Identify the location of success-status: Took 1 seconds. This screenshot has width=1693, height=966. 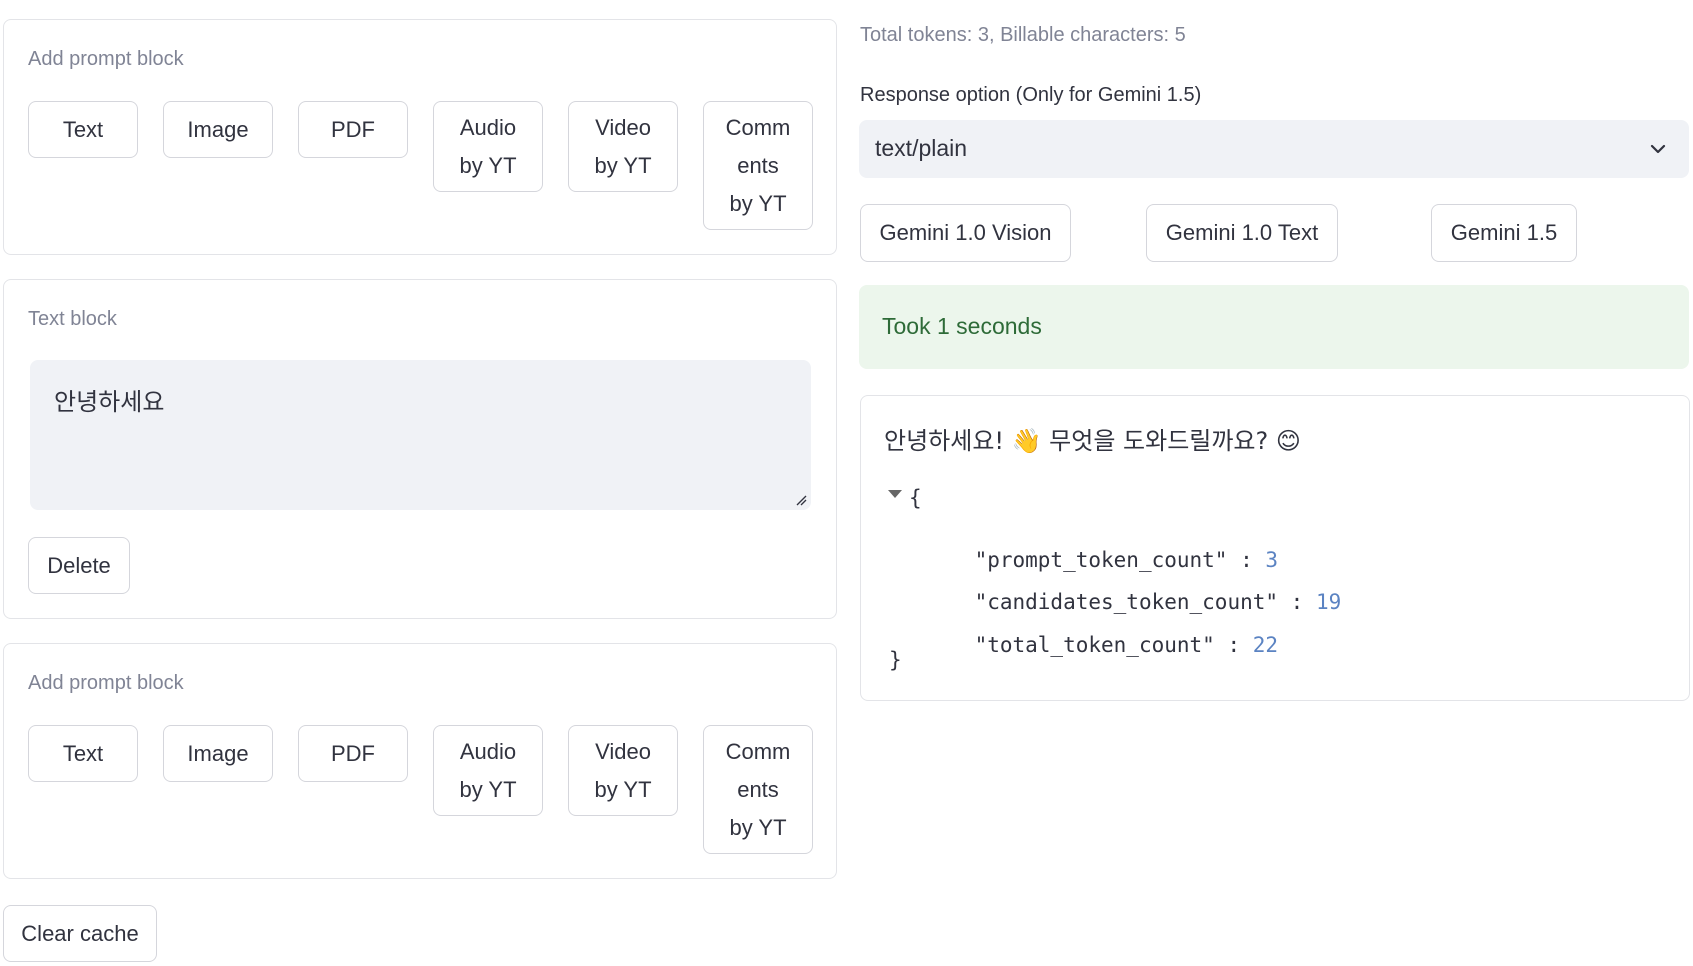
(1274, 327).